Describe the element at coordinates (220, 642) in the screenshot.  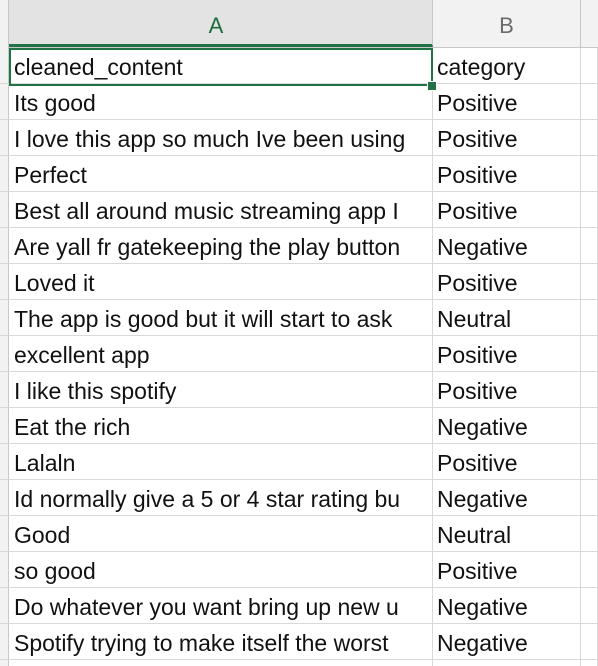
I see `cell-a: Spotify trying to make itself the worst` at that location.